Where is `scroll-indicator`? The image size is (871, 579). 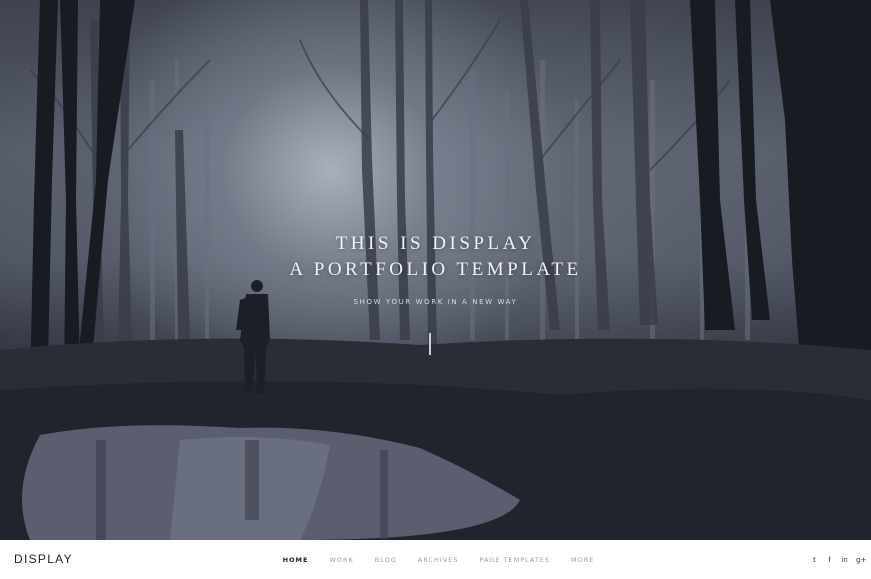
scroll-indicator is located at coordinates (430, 344).